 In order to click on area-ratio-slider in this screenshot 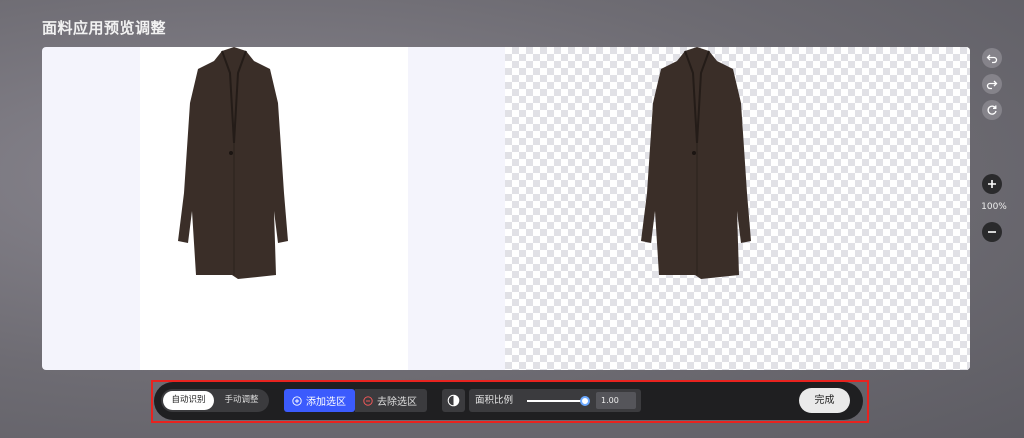, I will do `click(558, 401)`.